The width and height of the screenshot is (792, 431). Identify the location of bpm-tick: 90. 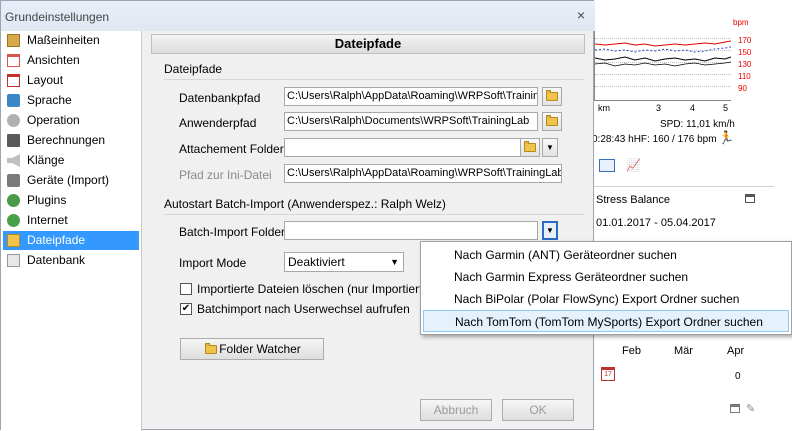
(742, 88).